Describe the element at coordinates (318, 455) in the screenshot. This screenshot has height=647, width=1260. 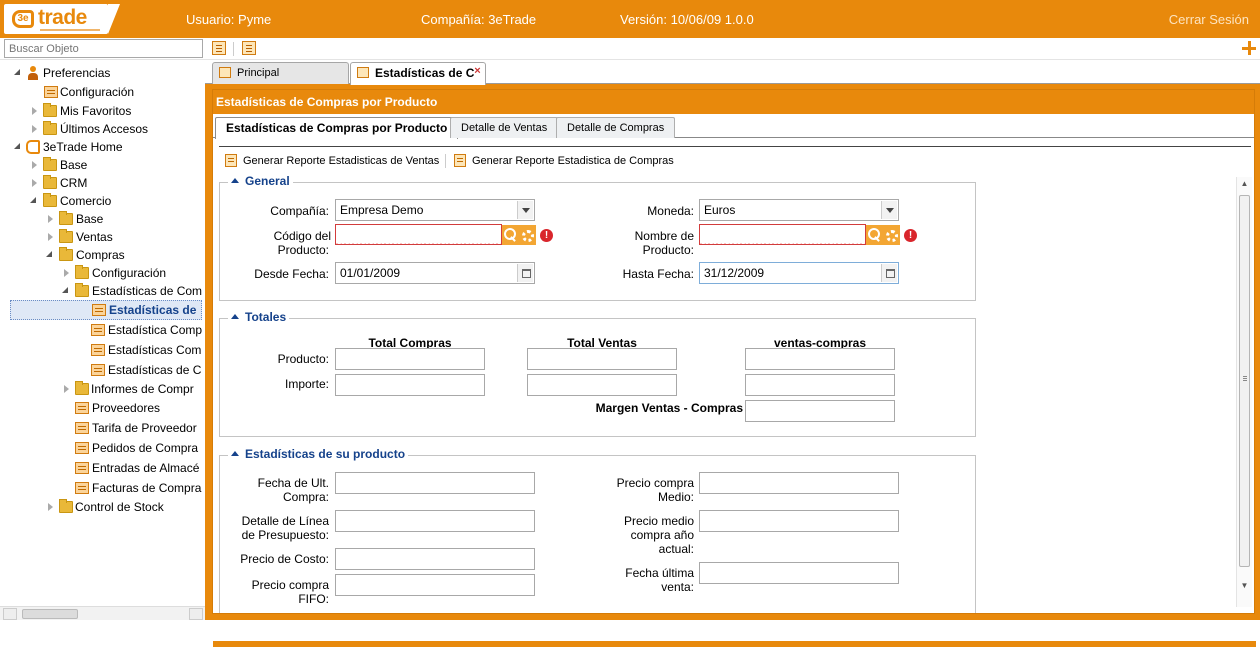
I see `estadisticas-legend: Estadísticas de su producto` at that location.